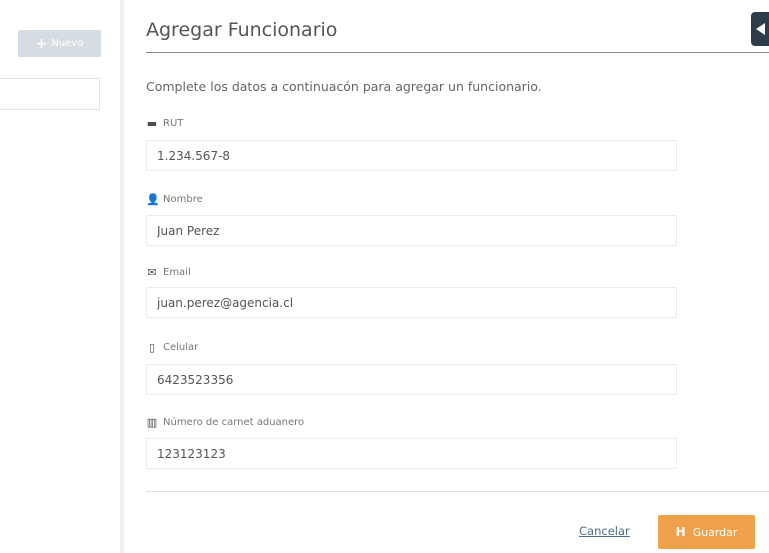  I want to click on title-divider, so click(457, 52).